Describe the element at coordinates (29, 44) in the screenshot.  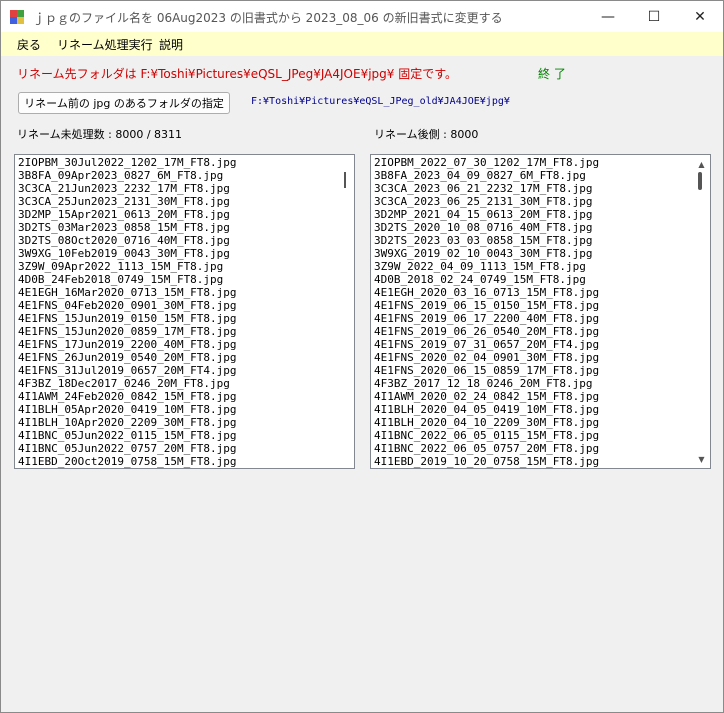
I see `menu-back: 戻る` at that location.